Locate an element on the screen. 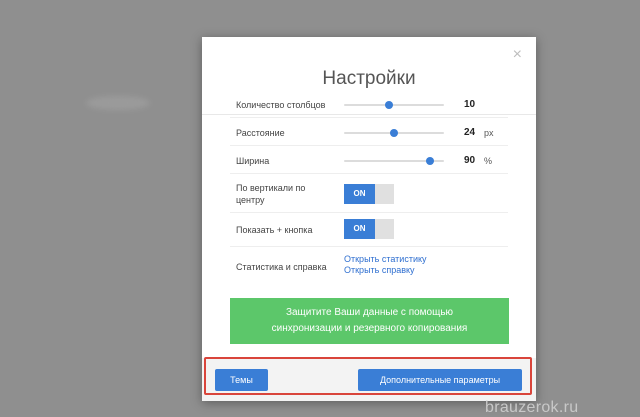 Image resolution: width=640 pixels, height=417 pixels. open-help-link: Открыть справку is located at coordinates (379, 270).